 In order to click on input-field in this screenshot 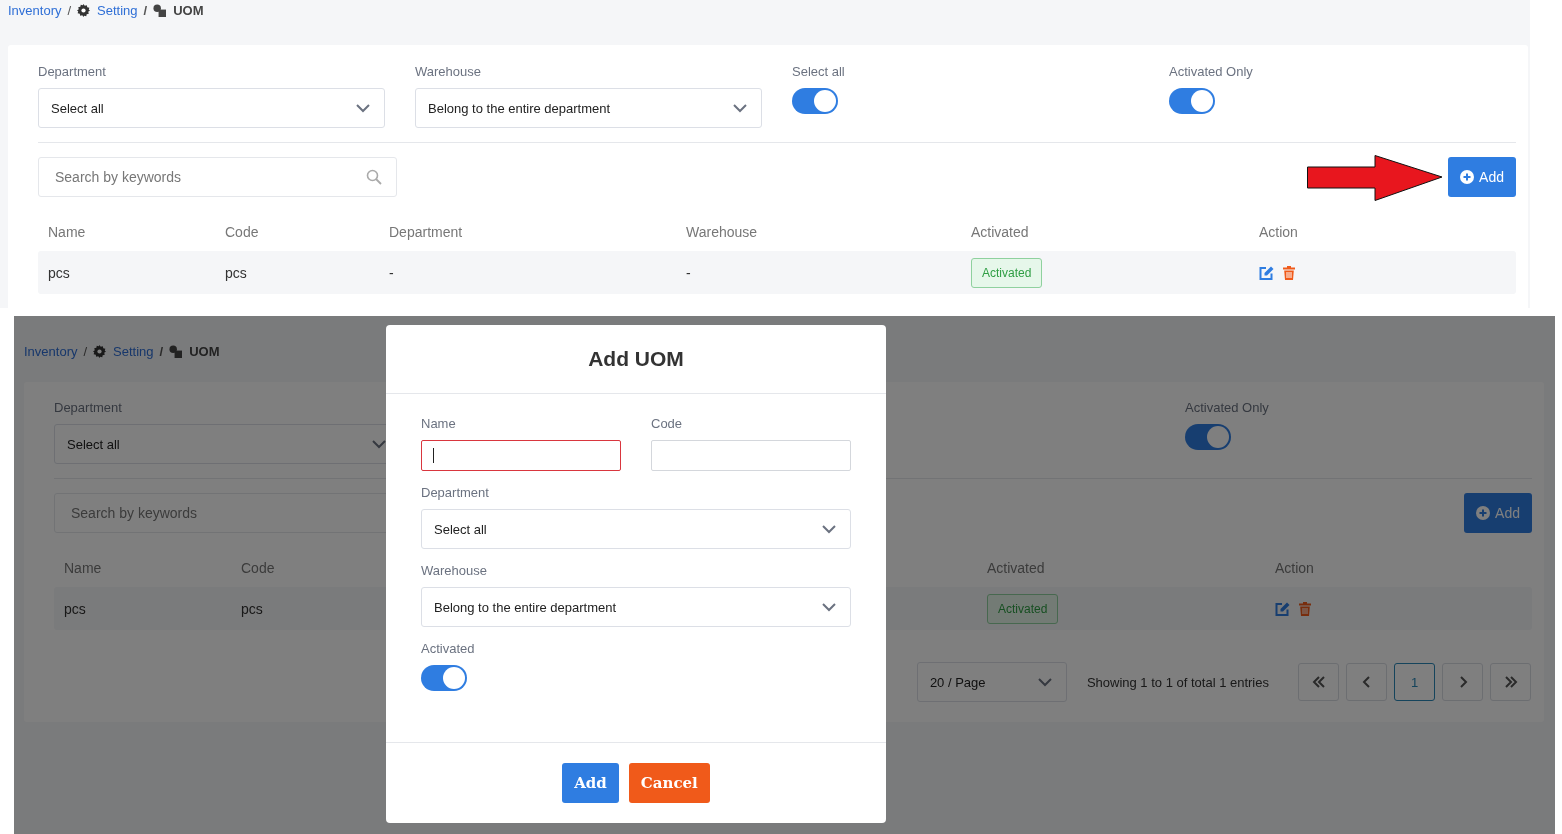, I will do `click(521, 455)`.